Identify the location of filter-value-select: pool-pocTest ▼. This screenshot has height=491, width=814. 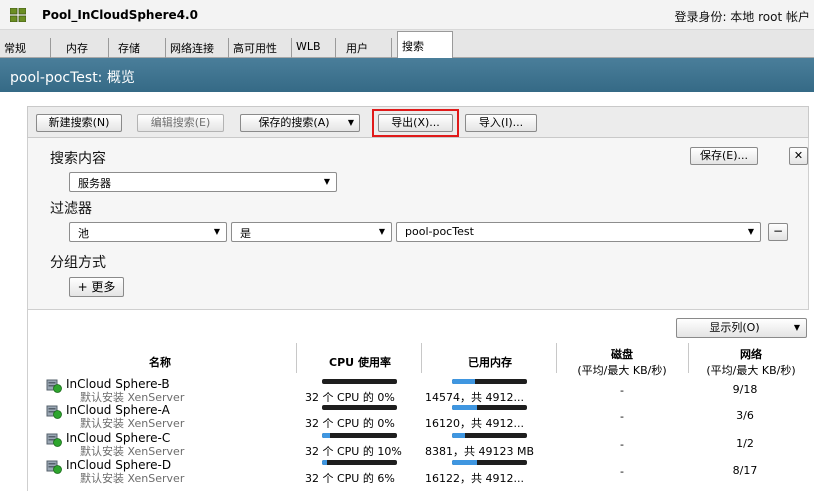
(578, 232).